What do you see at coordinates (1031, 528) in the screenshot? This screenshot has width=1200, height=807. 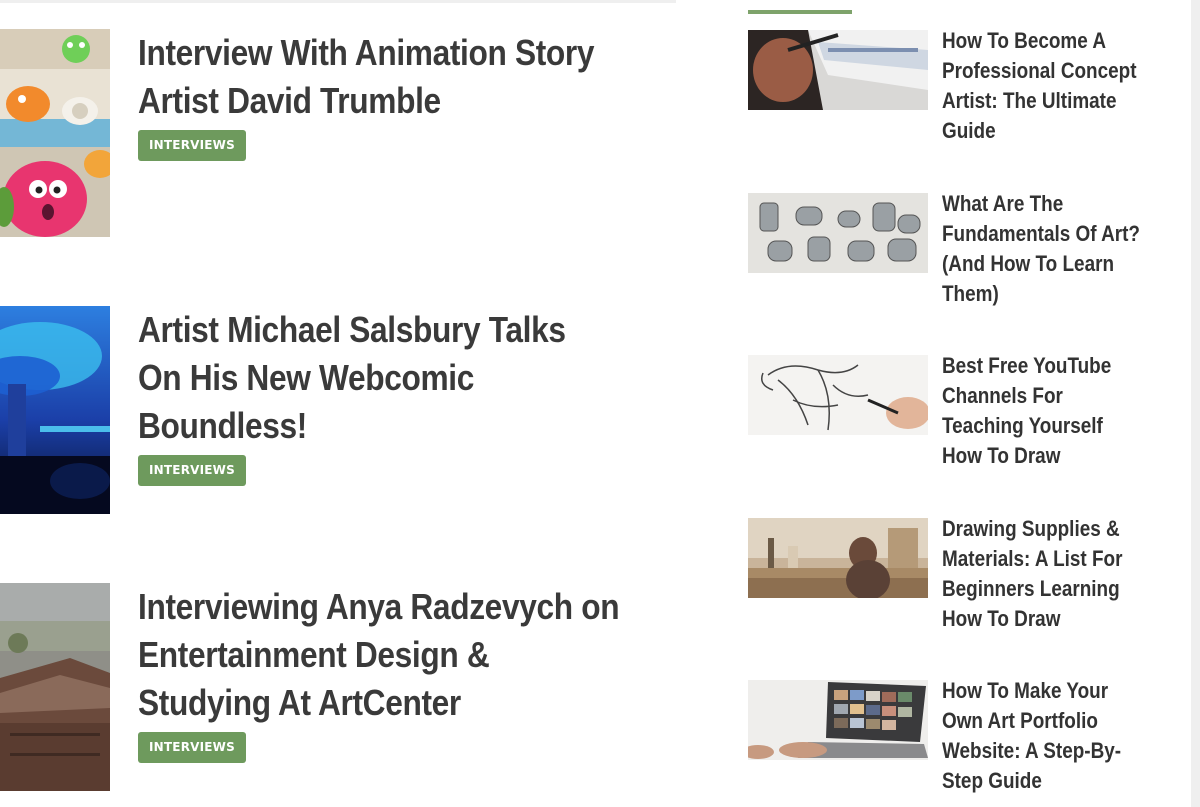 I see `sidebar-title-line: Drawing Supplies &` at bounding box center [1031, 528].